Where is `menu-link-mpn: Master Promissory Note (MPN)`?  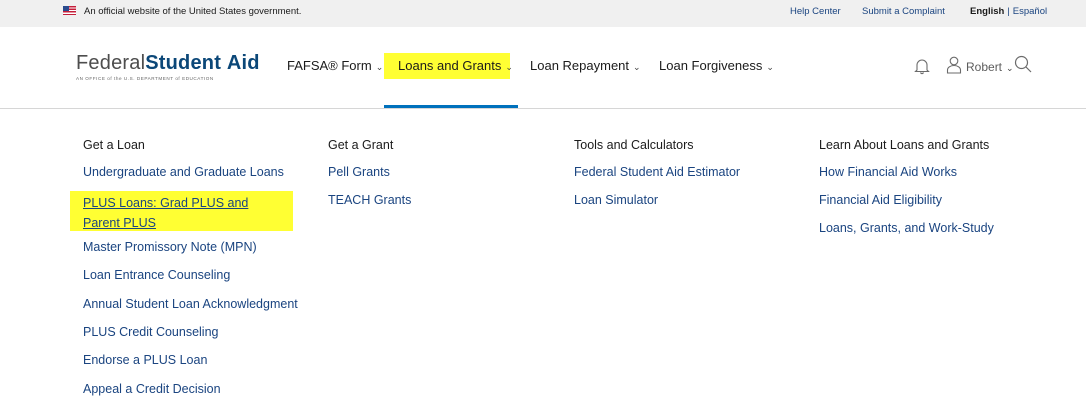 menu-link-mpn: Master Promissory Note (MPN) is located at coordinates (170, 247).